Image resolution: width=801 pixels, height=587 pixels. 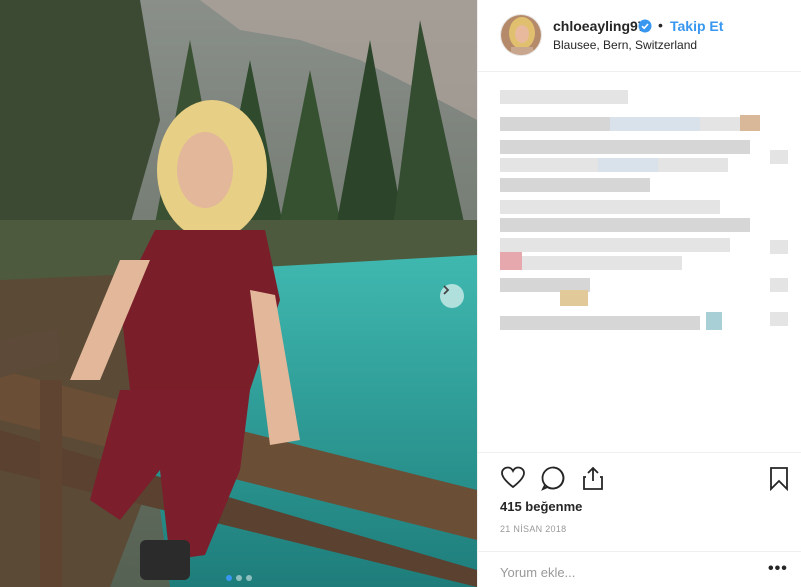 I want to click on like-button, so click(x=513, y=478).